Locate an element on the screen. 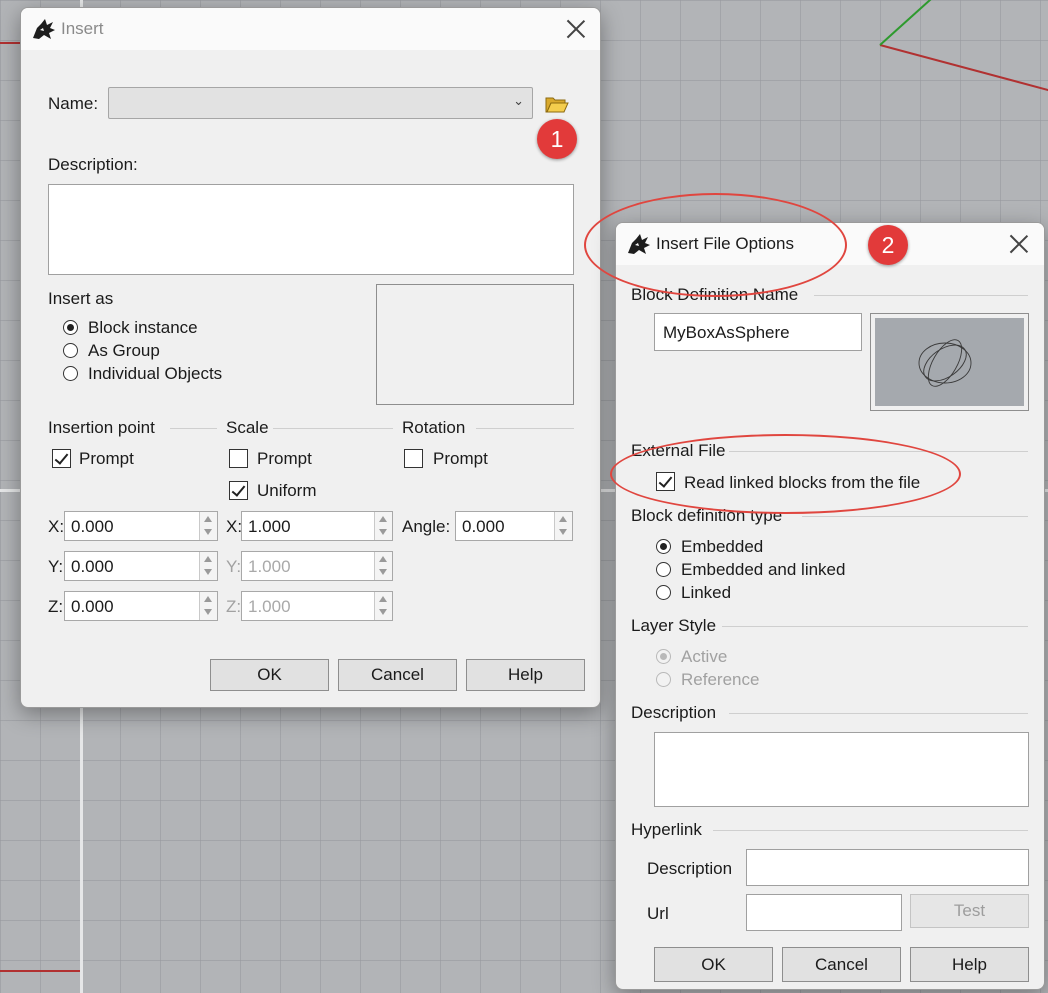 Image resolution: width=1048 pixels, height=993 pixels. scale-z-value: 1.000 is located at coordinates (269, 606).